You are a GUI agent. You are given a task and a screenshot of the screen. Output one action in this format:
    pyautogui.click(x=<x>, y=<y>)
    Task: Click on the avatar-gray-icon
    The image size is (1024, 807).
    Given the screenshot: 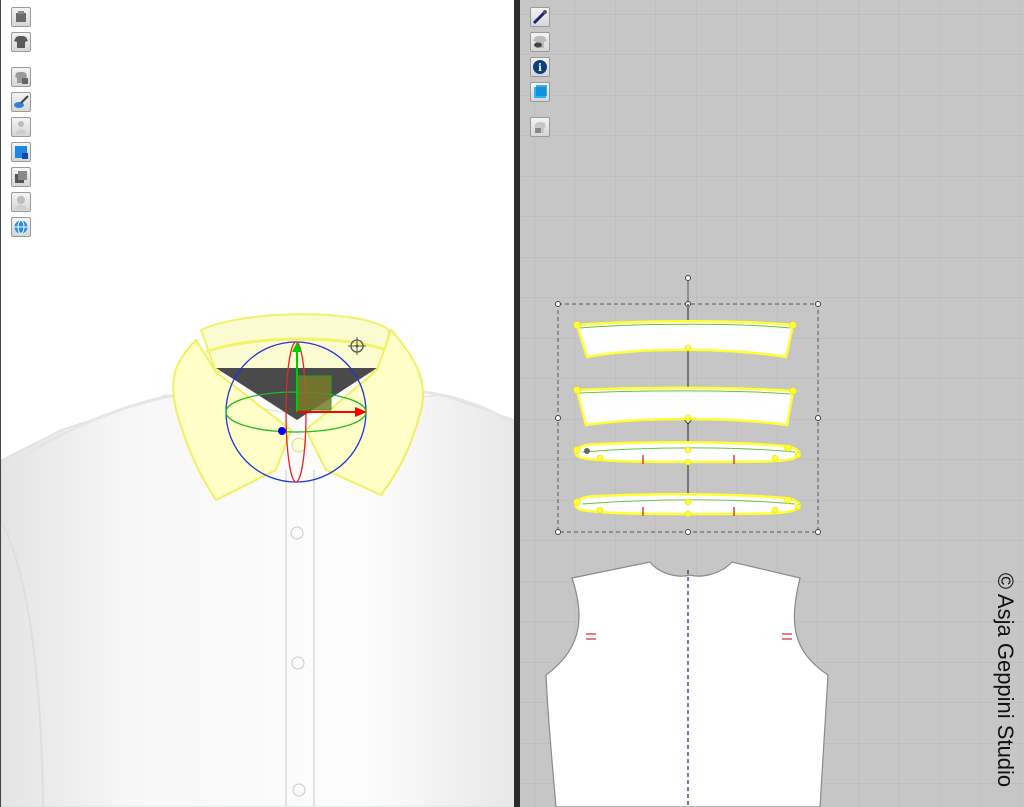 What is the action you would take?
    pyautogui.click(x=21, y=202)
    